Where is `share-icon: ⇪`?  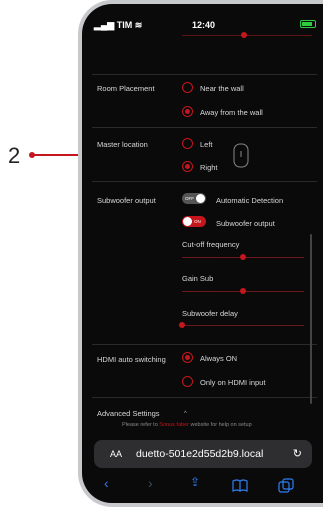
share-icon: ⇪ is located at coordinates (195, 482).